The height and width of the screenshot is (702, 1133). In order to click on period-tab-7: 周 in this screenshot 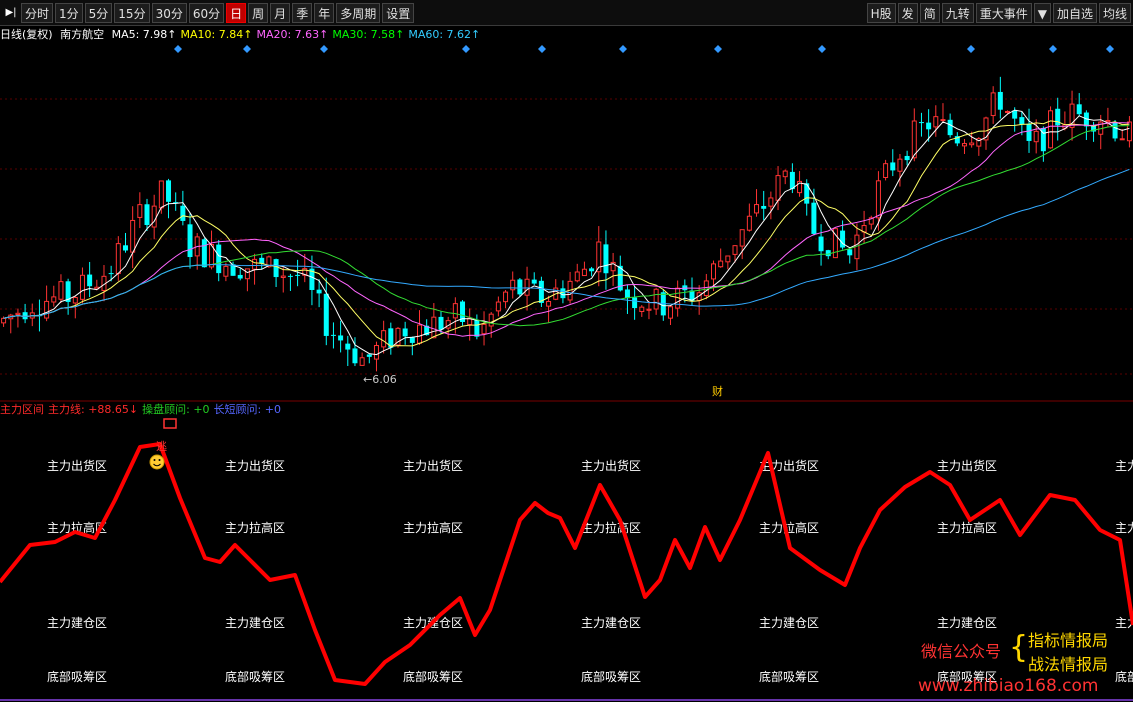, I will do `click(258, 12)`.